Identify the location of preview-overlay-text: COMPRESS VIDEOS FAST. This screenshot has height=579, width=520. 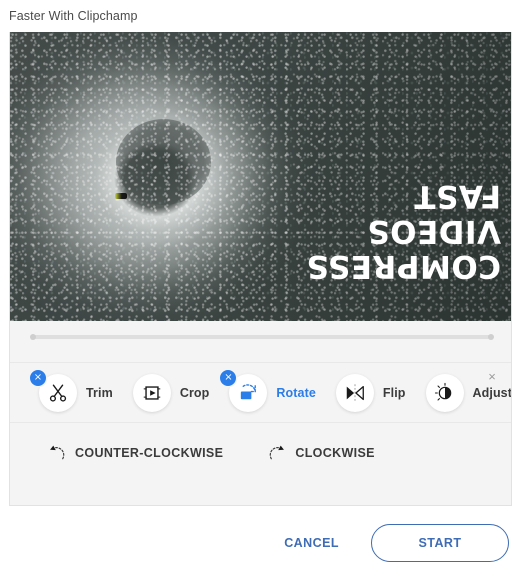
(403, 231).